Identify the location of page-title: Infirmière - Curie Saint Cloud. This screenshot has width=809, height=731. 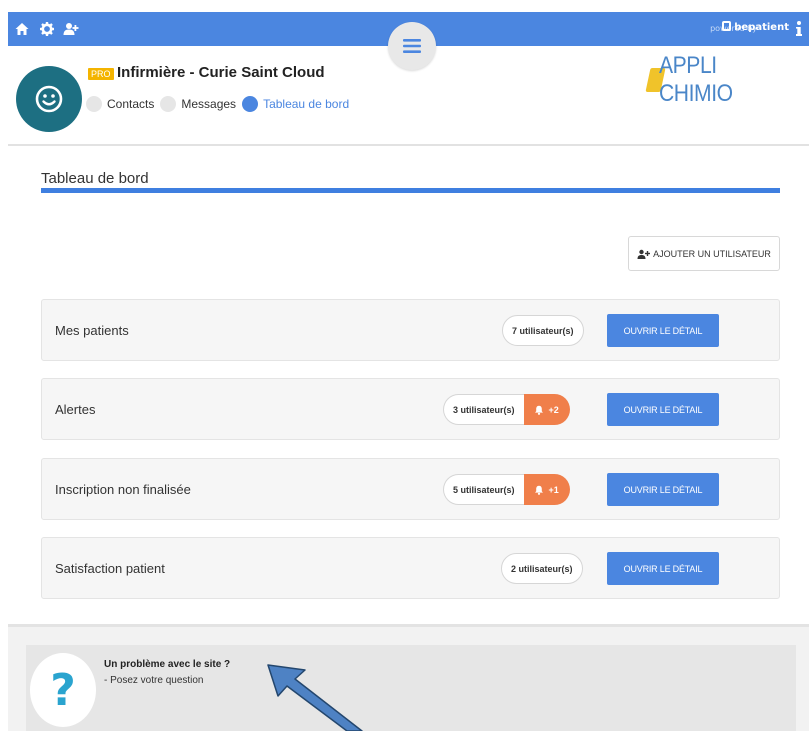
(221, 72).